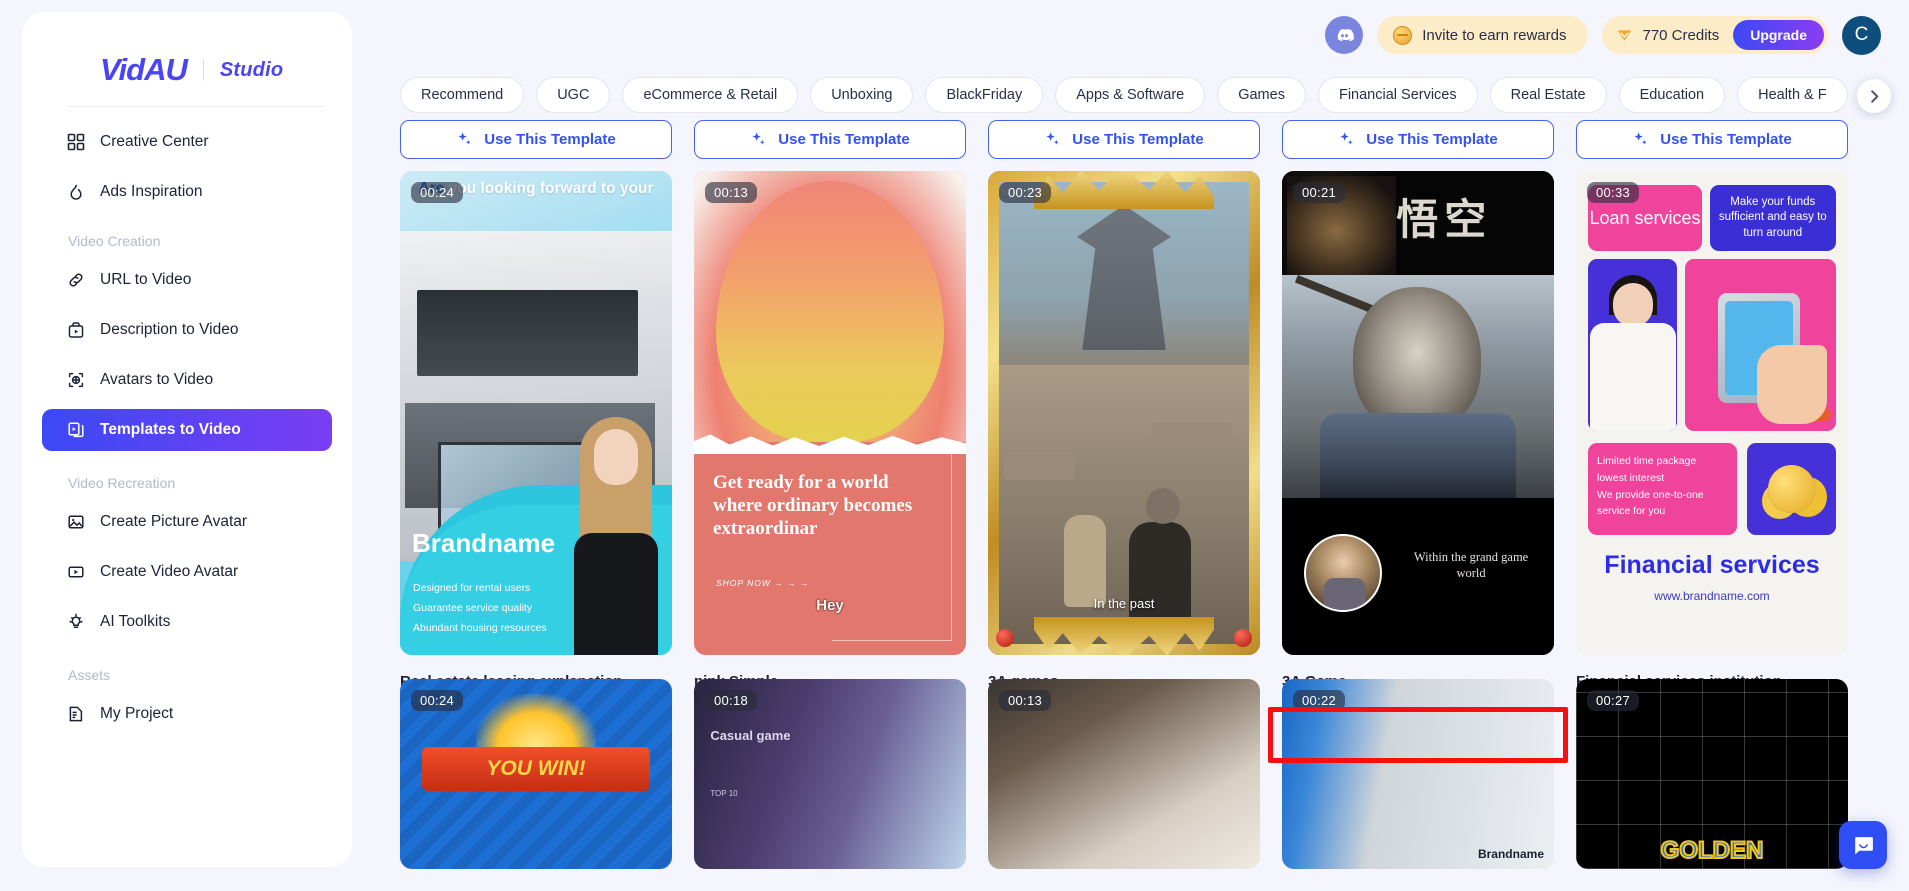 This screenshot has width=1909, height=891. I want to click on grid-icon, so click(75, 142).